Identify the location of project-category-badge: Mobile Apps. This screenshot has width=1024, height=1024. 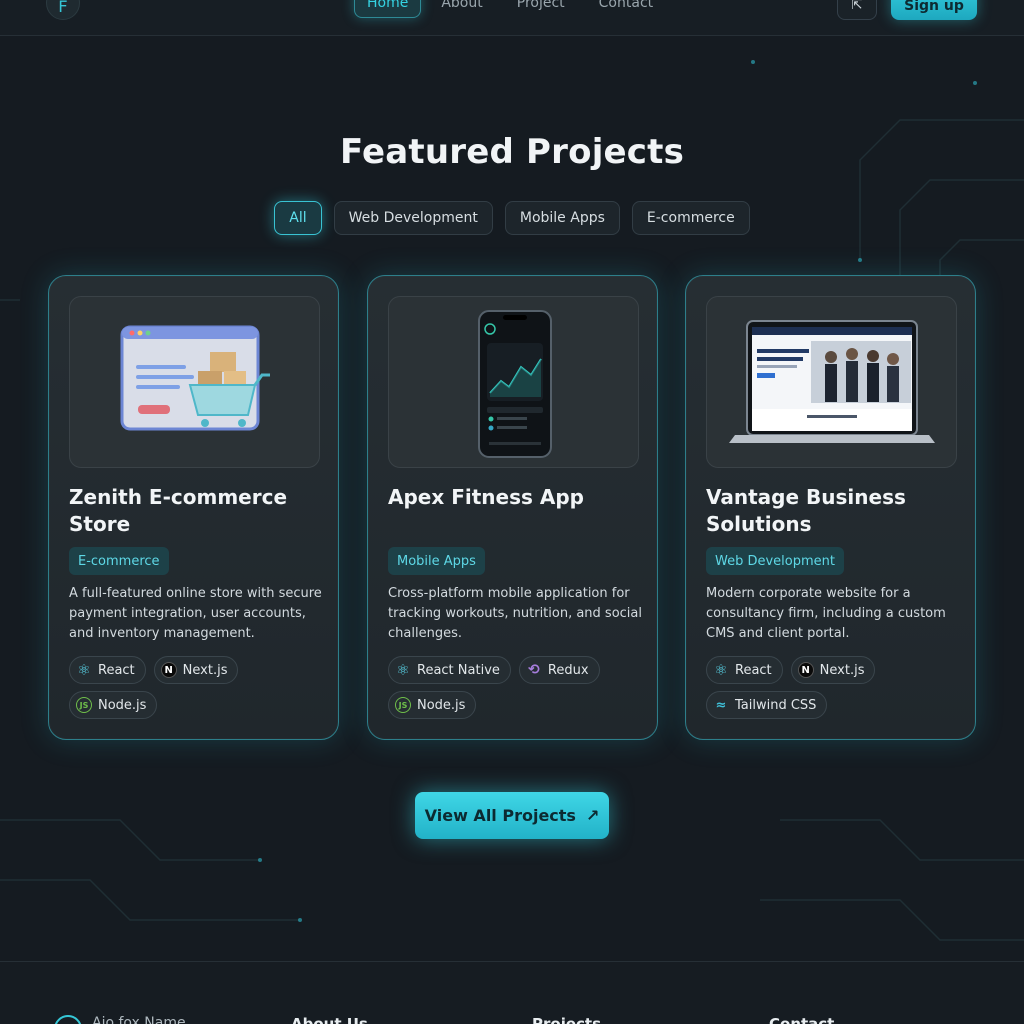
(436, 561).